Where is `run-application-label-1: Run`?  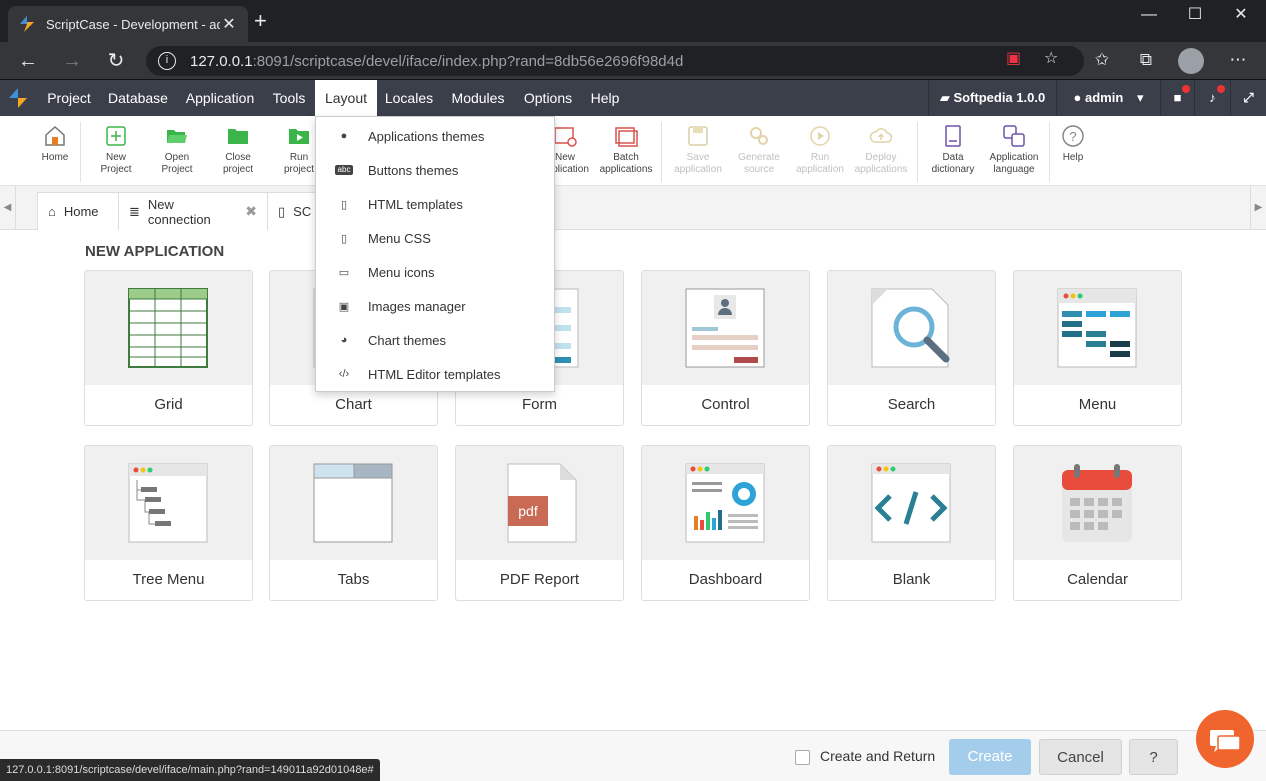 run-application-label-1: Run is located at coordinates (820, 157).